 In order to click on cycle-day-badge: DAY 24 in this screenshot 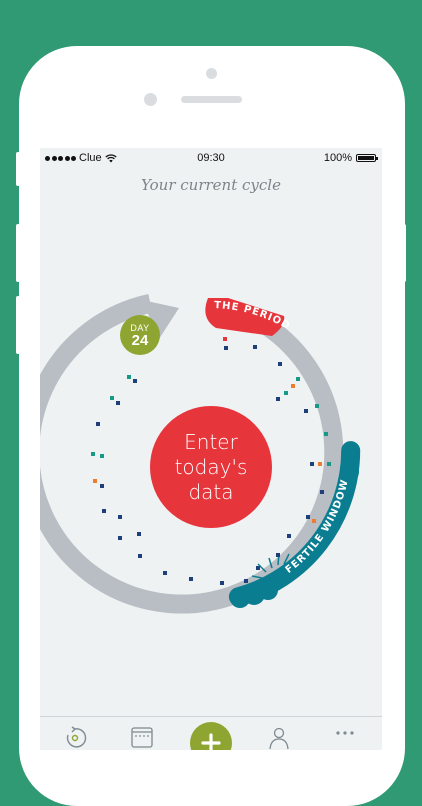, I will do `click(140, 335)`.